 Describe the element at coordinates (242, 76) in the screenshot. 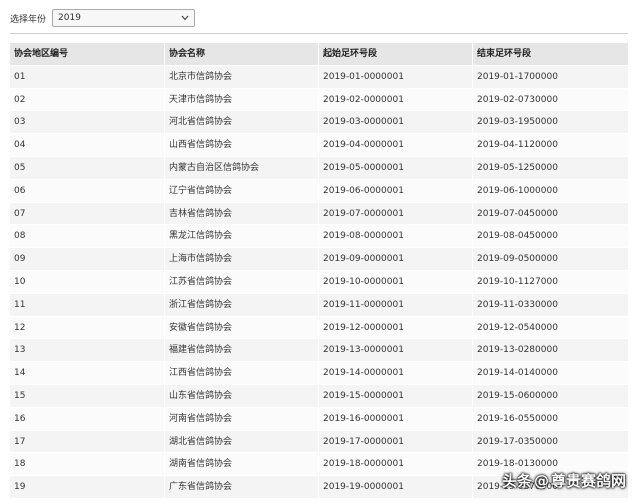

I see `cell-association-name: 北京市信鸽协会` at that location.